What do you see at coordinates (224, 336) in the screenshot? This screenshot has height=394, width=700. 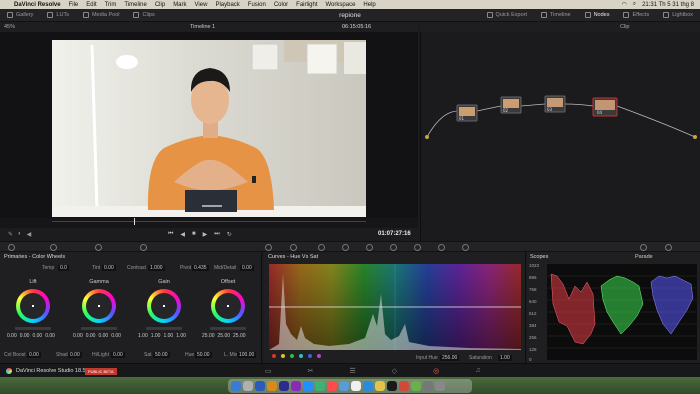 I see `offset-g: 25.00` at bounding box center [224, 336].